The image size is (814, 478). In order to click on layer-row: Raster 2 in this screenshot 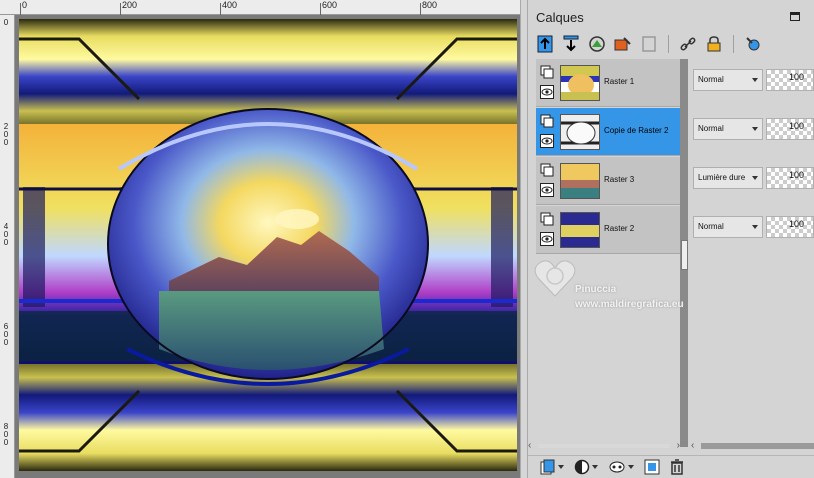, I will do `click(609, 230)`.